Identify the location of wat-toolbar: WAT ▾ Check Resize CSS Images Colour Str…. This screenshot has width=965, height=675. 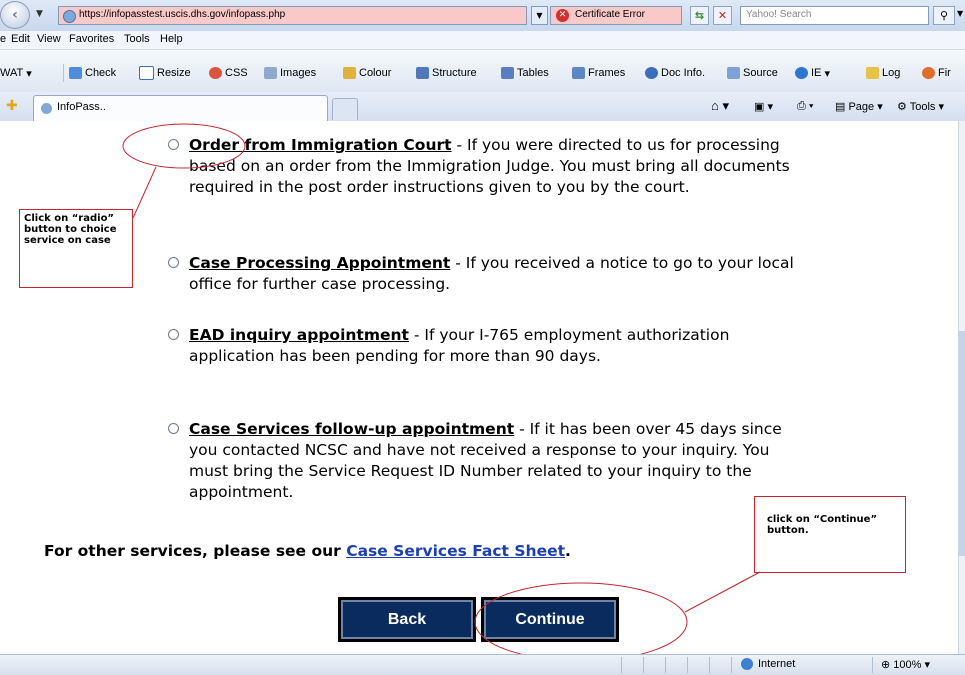
(482, 71).